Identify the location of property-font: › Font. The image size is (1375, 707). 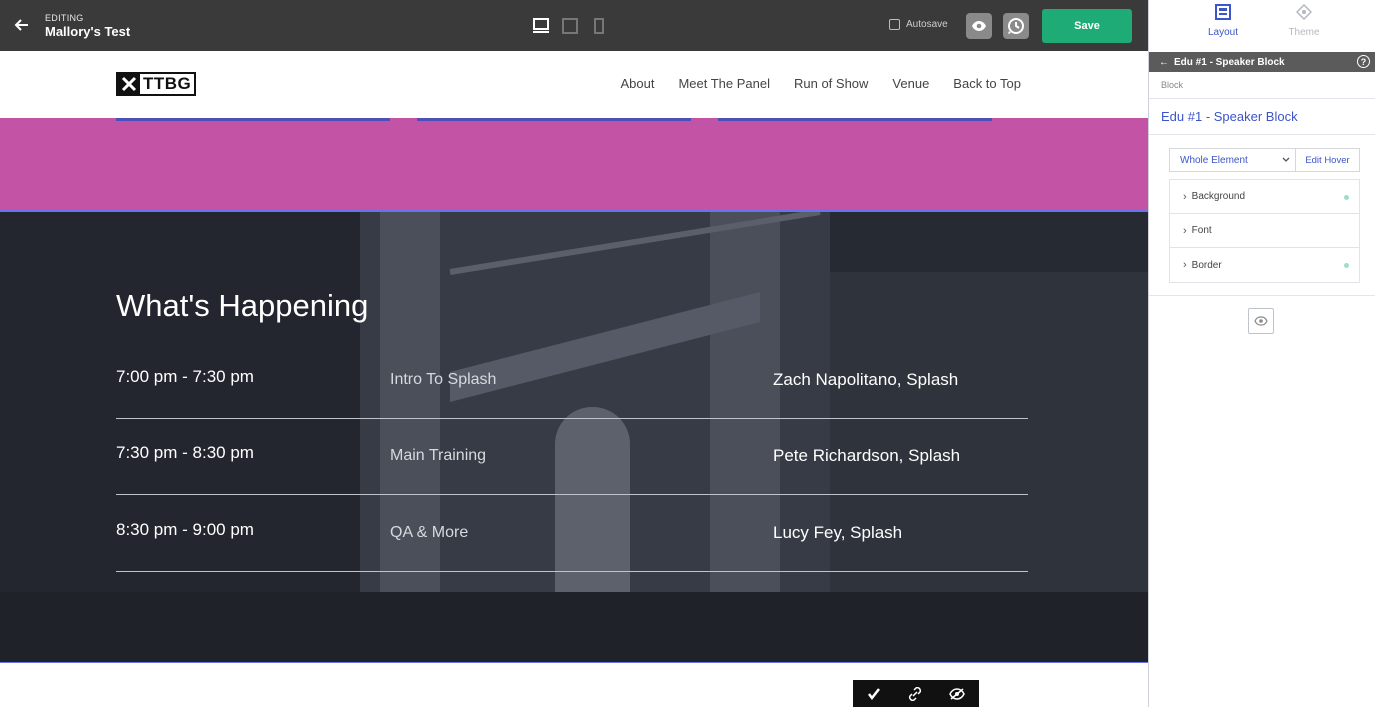
(1264, 231).